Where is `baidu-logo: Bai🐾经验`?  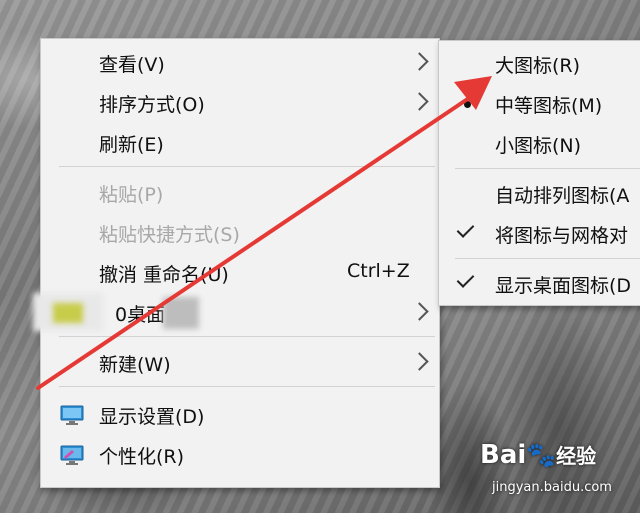
baidu-logo: Bai🐾经验 is located at coordinates (538, 455).